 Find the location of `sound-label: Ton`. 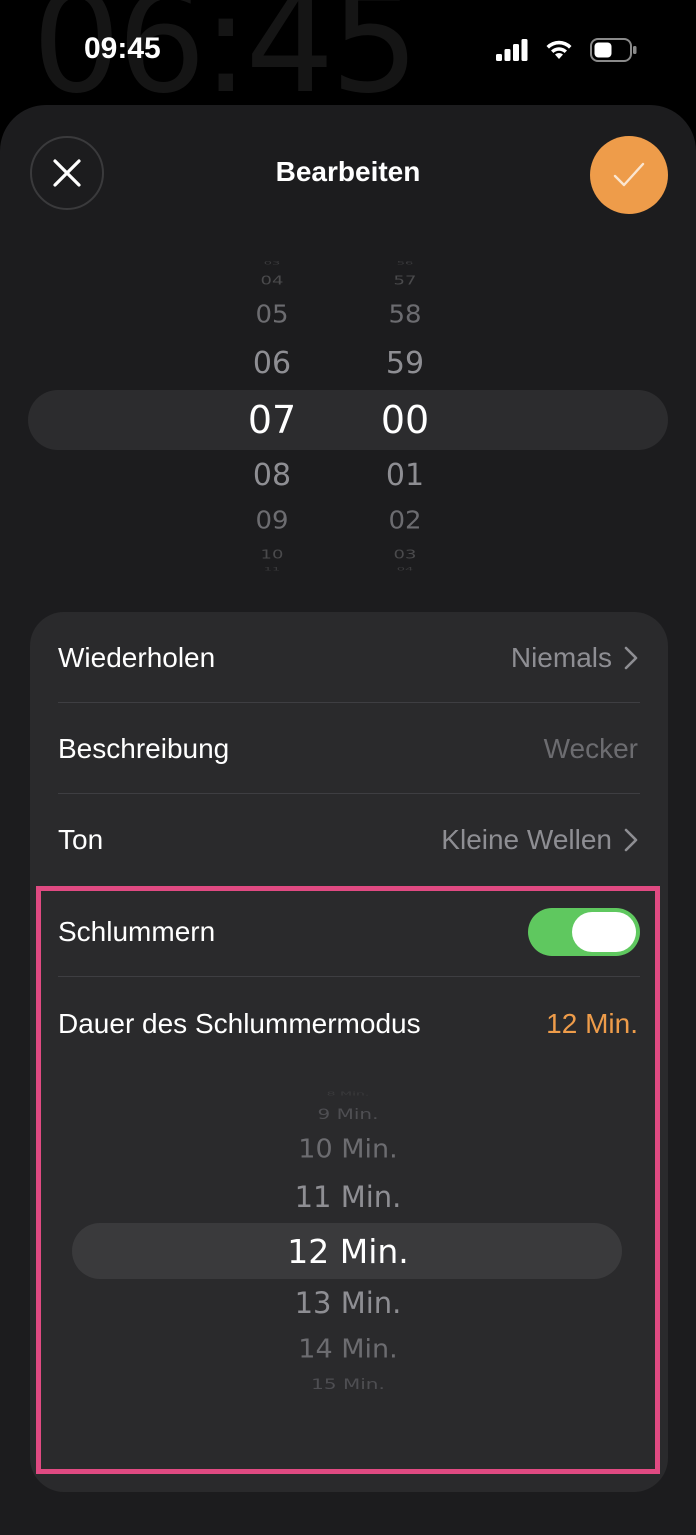

sound-label: Ton is located at coordinates (81, 839).